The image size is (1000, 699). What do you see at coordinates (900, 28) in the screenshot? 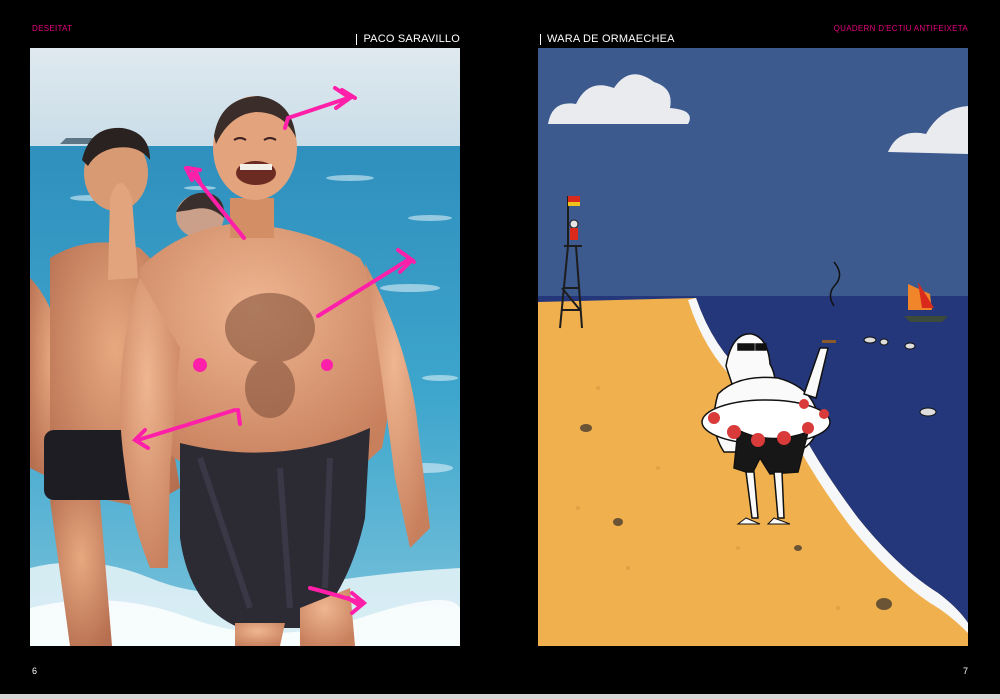
I see `section-tag: QUADERN D'ECTIU ANTIFEIXETA` at bounding box center [900, 28].